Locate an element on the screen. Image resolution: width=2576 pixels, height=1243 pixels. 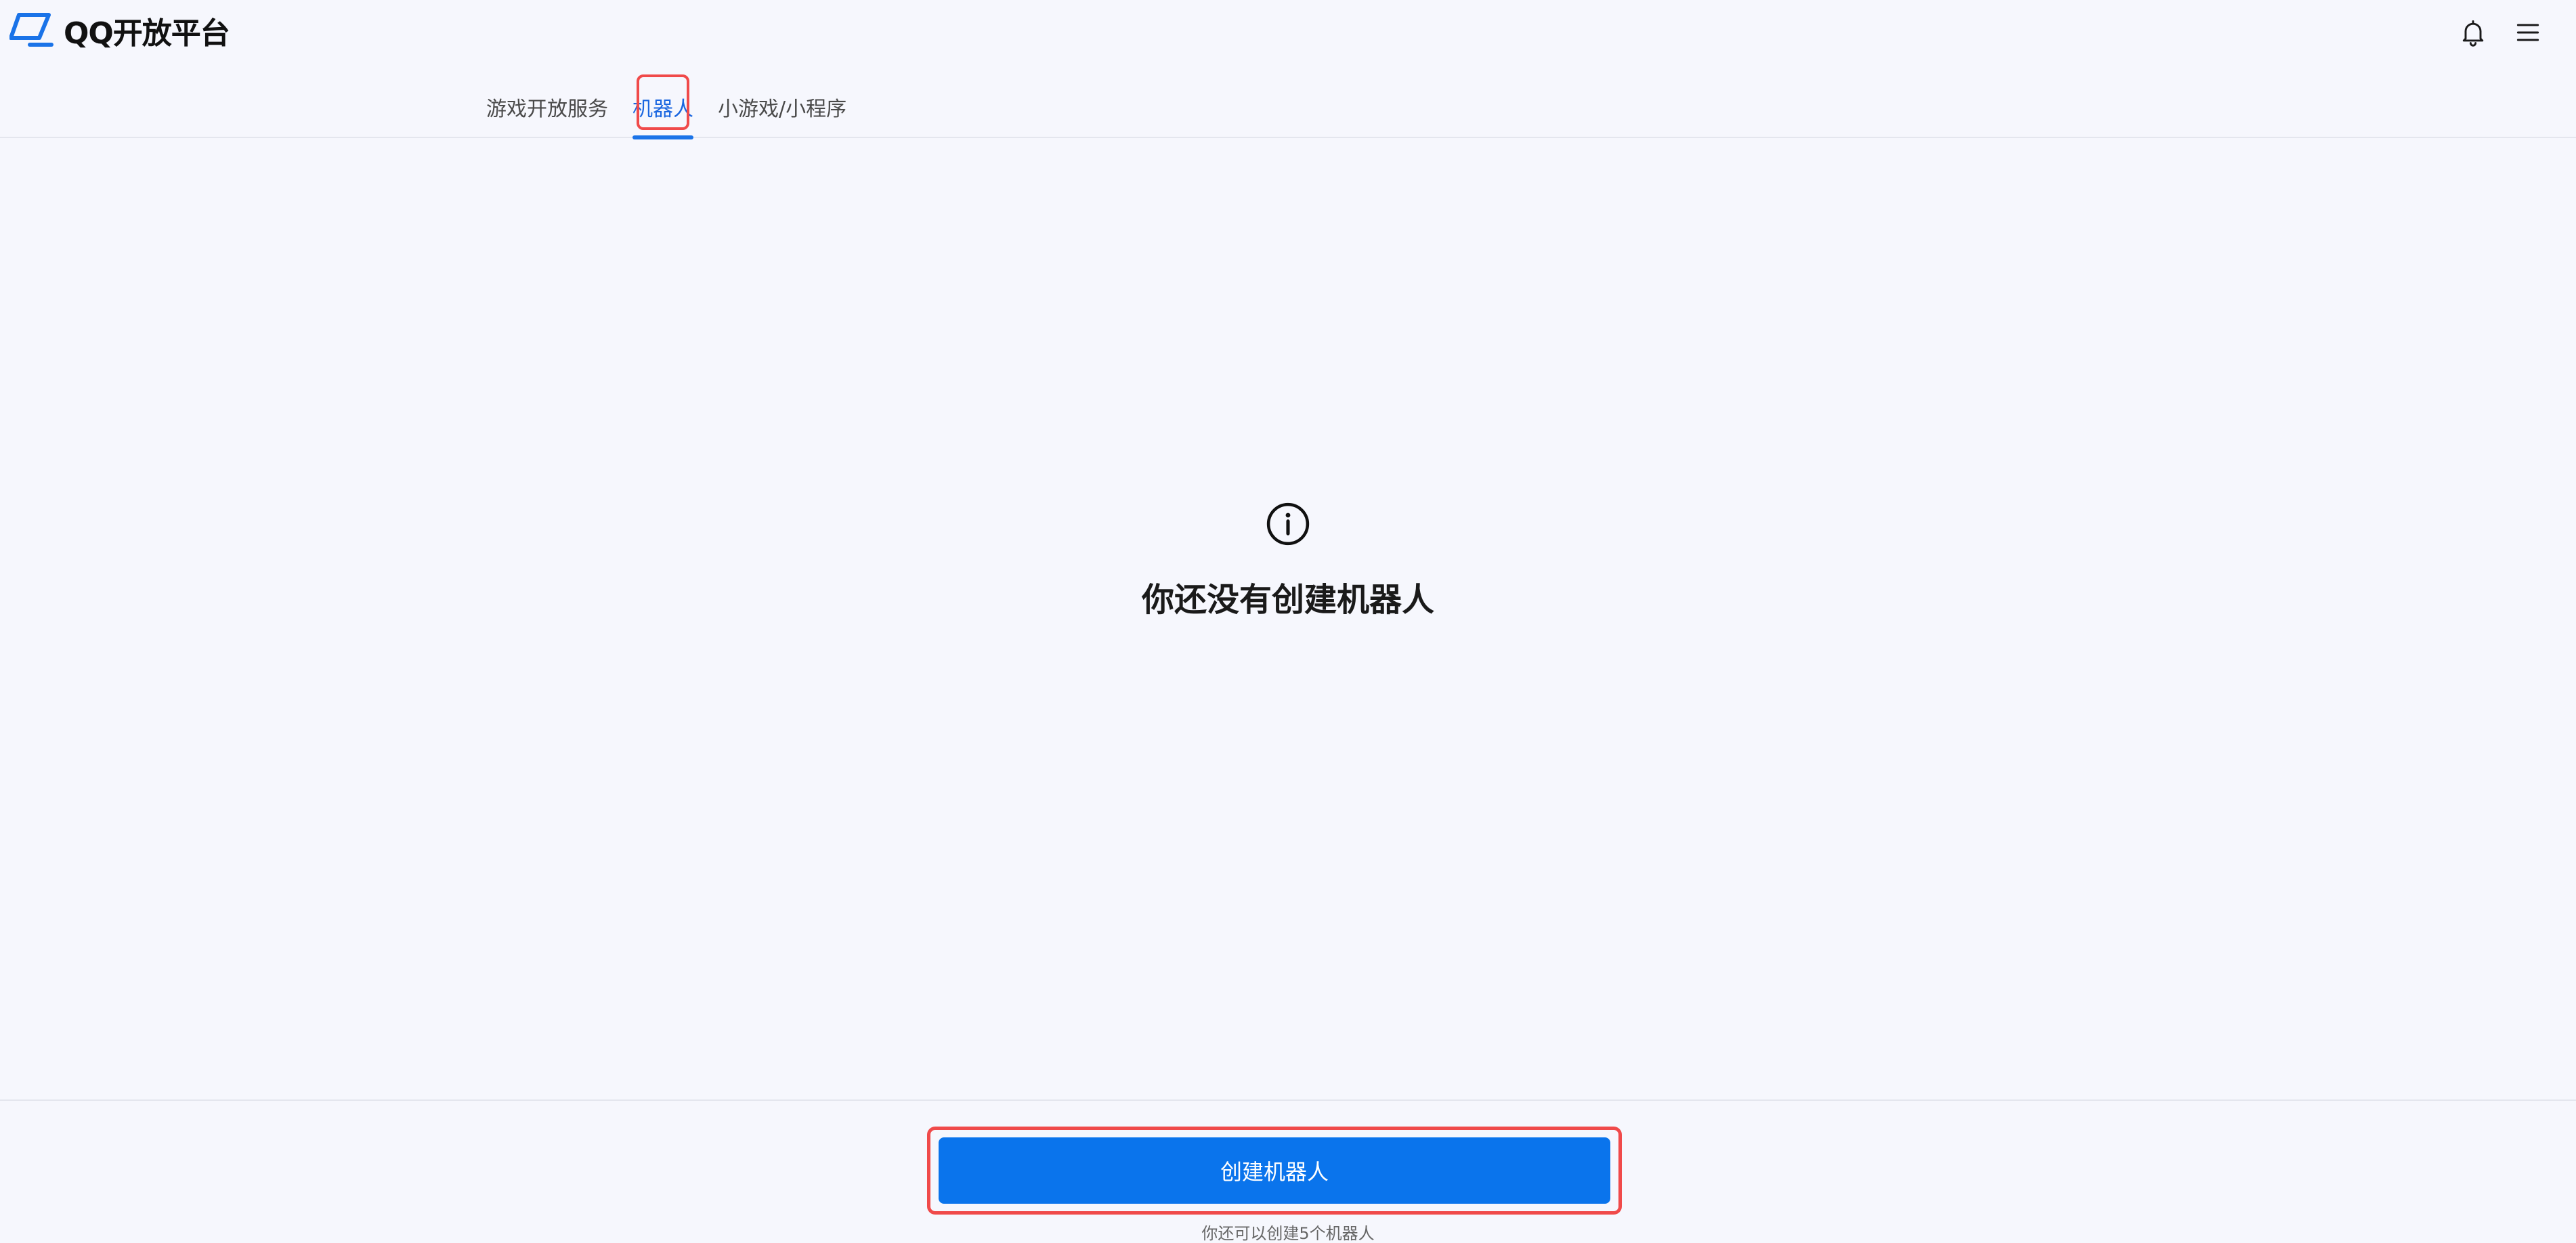
tab-game-open-services: 游戏开放服务 is located at coordinates (547, 106).